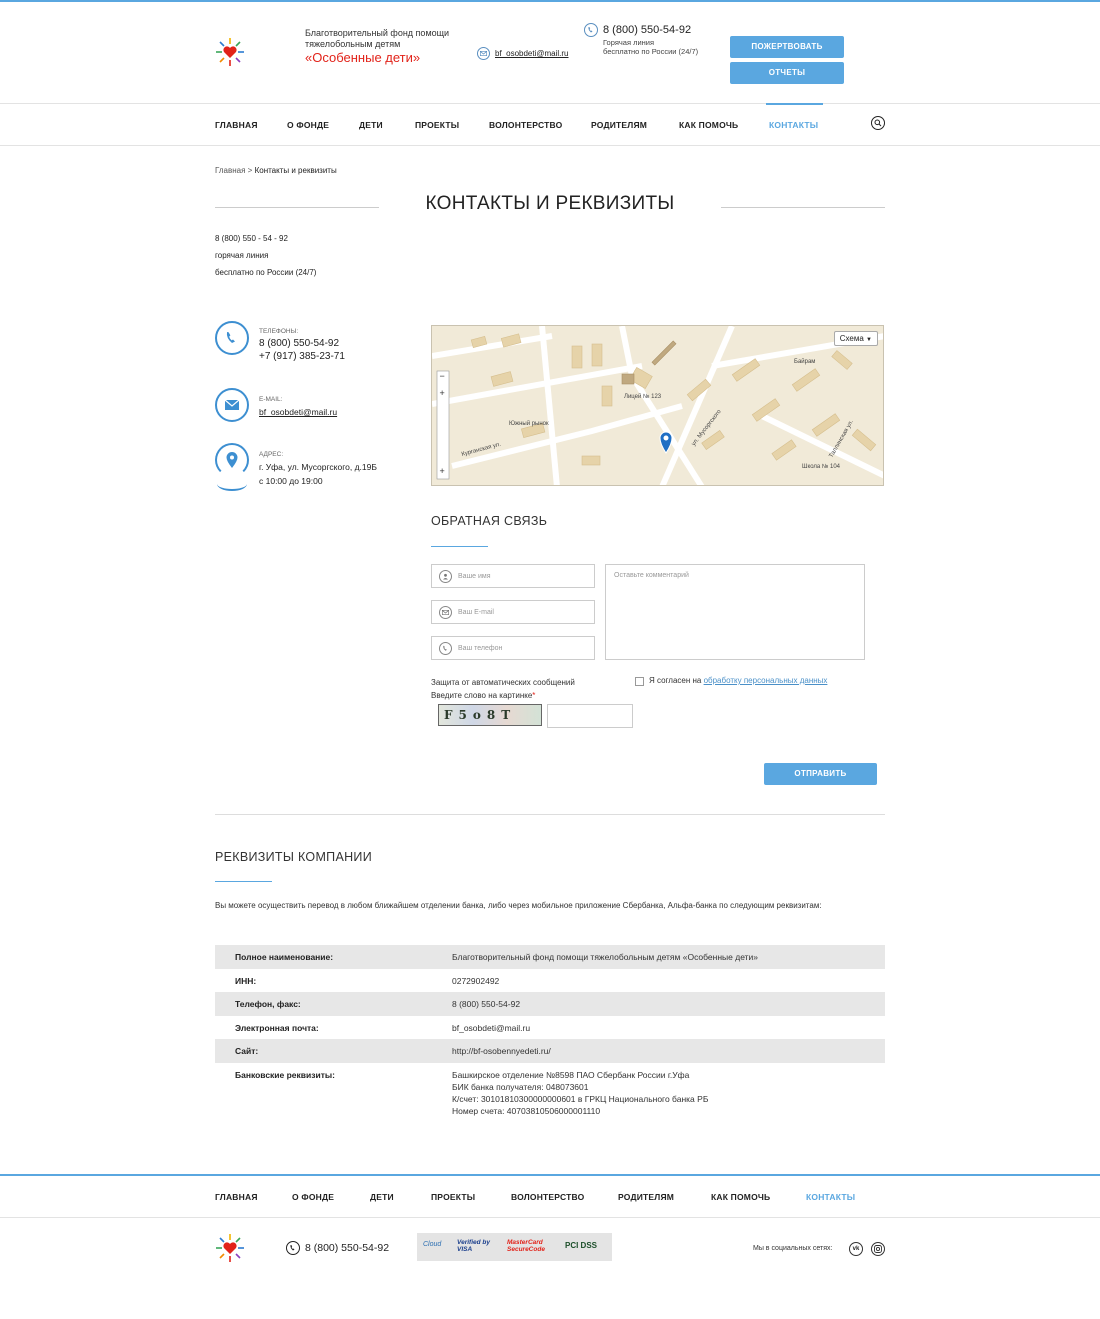 The image size is (1100, 1319). I want to click on submit-button: ОТПРАВИТЬ, so click(820, 774).